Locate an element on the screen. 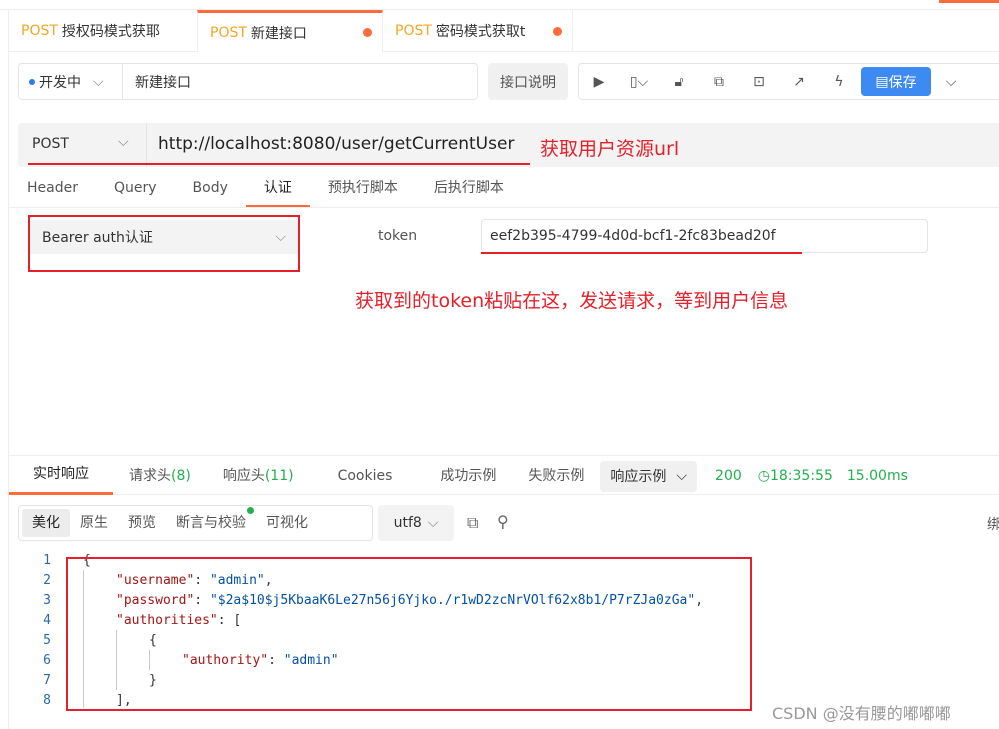  format-pretty: 美化 is located at coordinates (46, 523).